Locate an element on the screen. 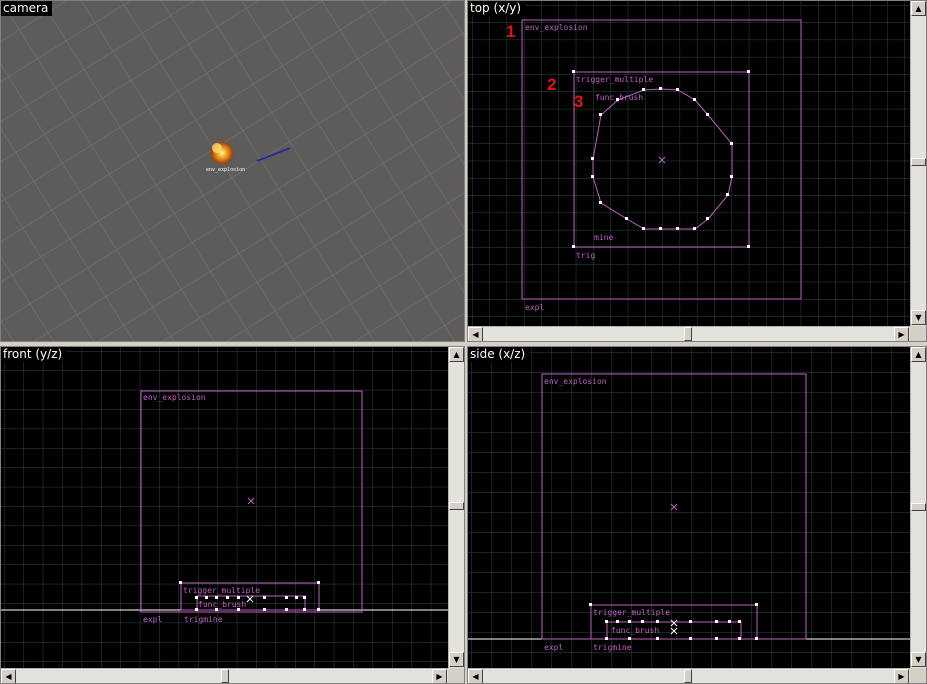 This screenshot has height=684, width=927. front-scroll-up-button: ▲ is located at coordinates (456, 354).